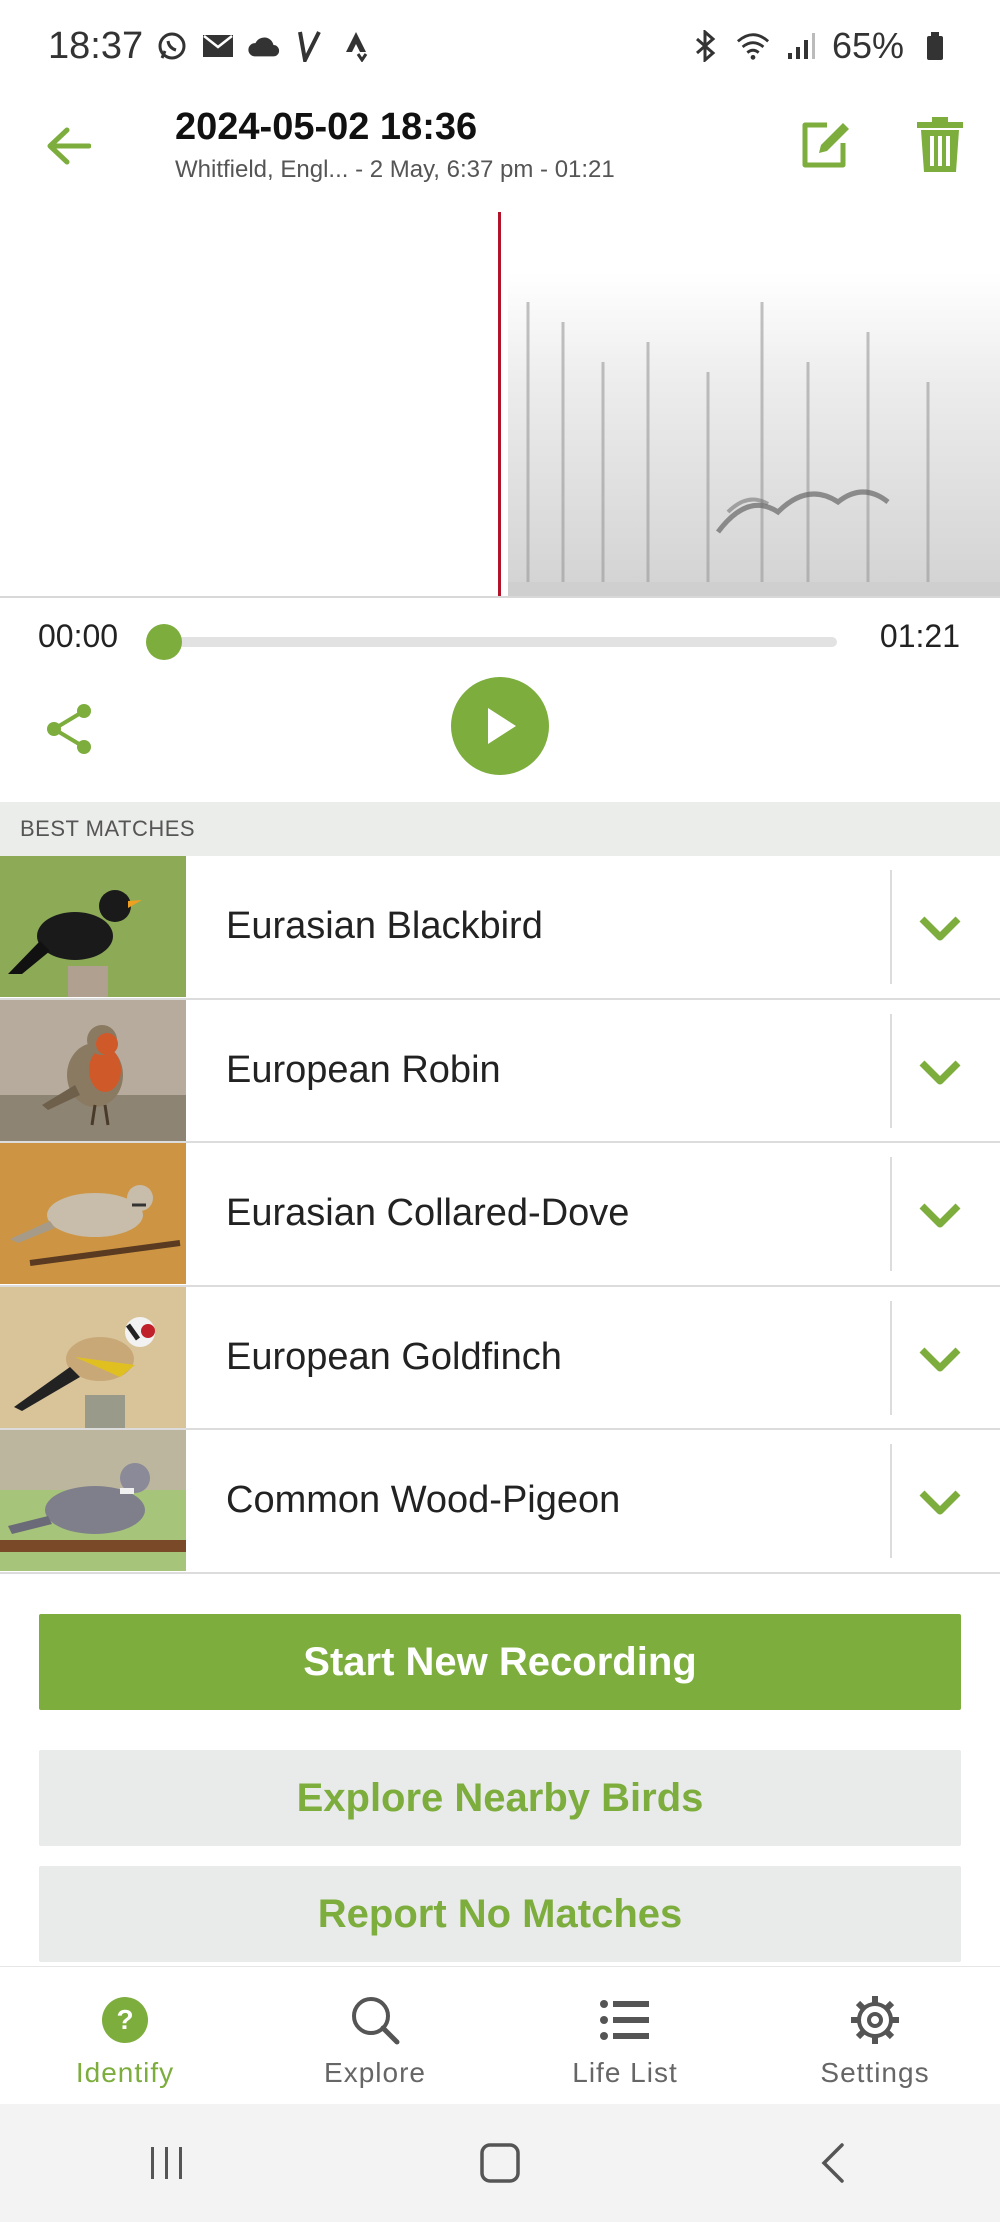  What do you see at coordinates (500, 46) in the screenshot?
I see `status-bar: 18:37 65%` at bounding box center [500, 46].